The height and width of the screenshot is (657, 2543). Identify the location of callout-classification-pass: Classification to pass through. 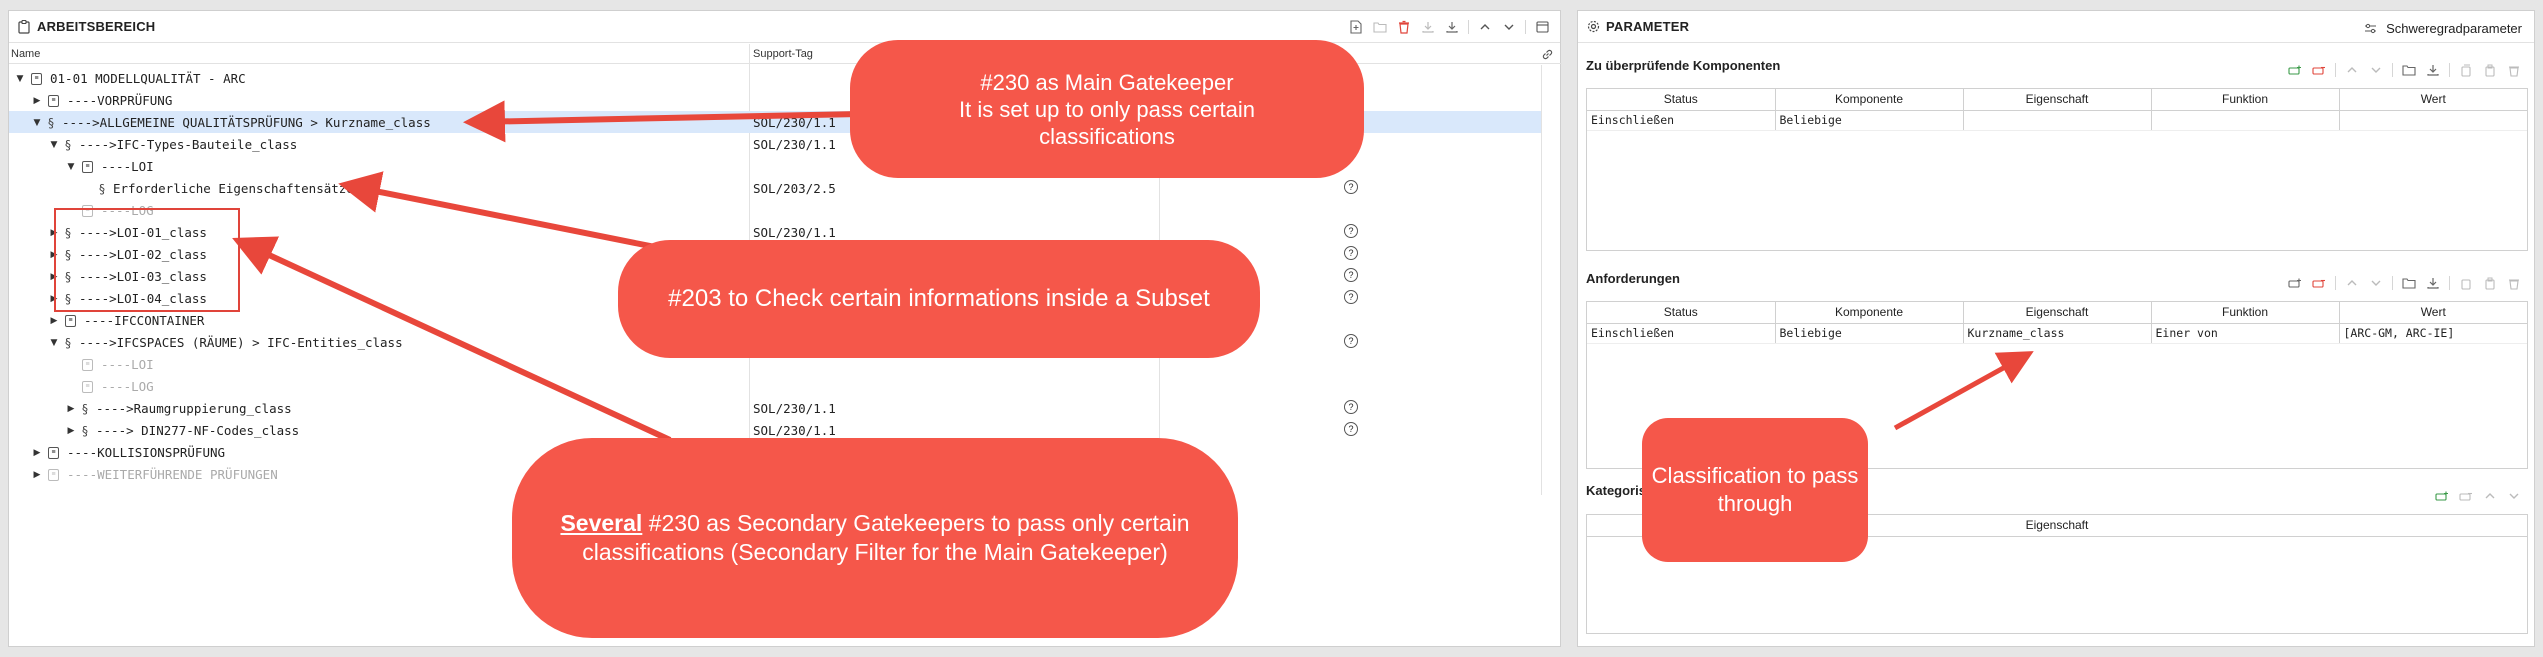
(1755, 490).